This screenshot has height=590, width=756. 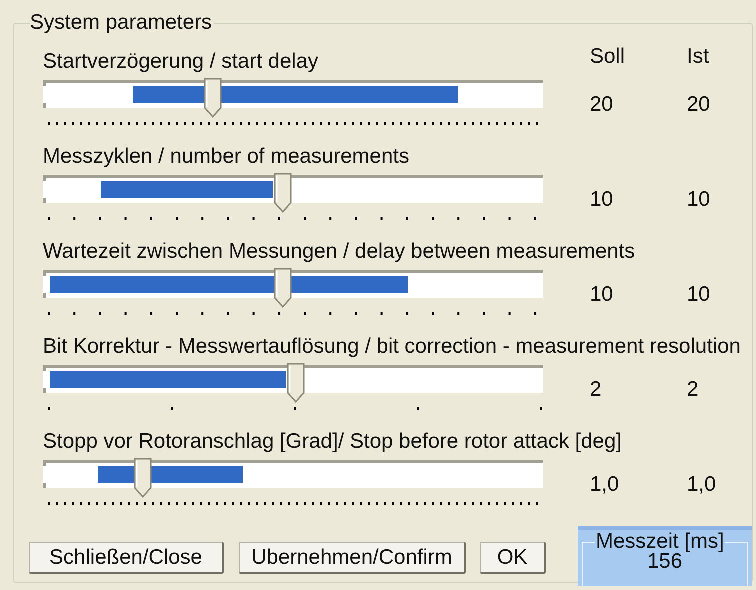 I want to click on measure-time-title: Messzeit [ms], so click(x=660, y=542).